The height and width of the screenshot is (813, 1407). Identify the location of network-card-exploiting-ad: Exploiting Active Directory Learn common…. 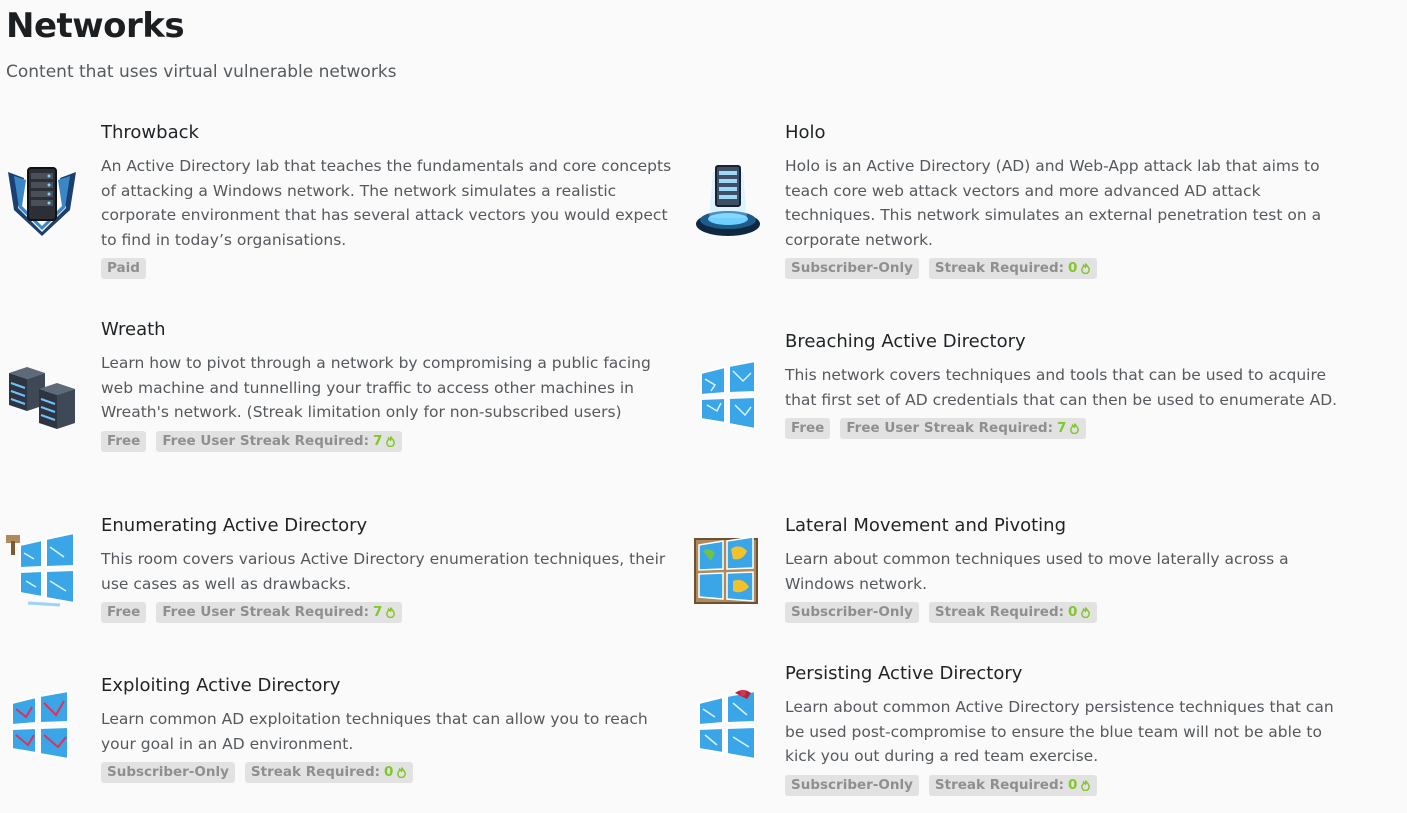
(346, 729).